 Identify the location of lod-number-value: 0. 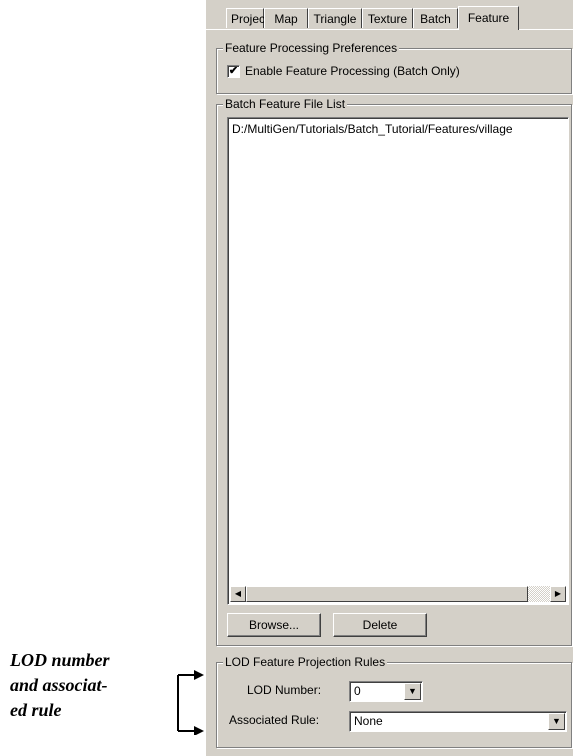
(357, 691).